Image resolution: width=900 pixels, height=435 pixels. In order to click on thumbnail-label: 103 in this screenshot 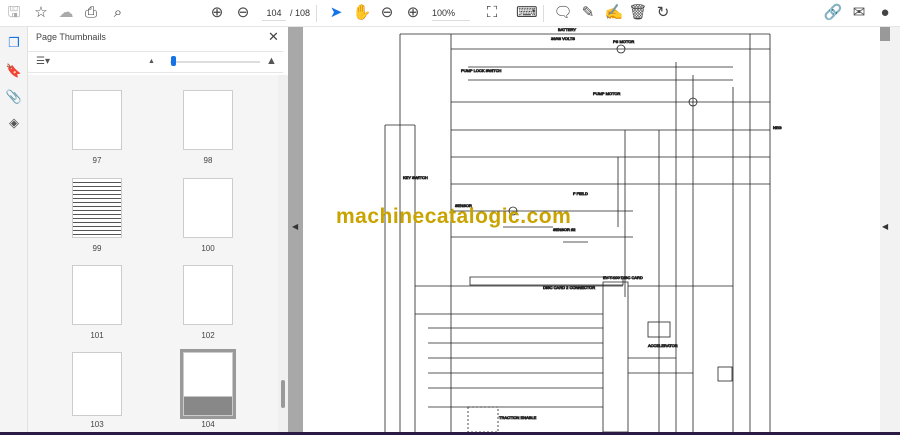, I will do `click(97, 424)`.